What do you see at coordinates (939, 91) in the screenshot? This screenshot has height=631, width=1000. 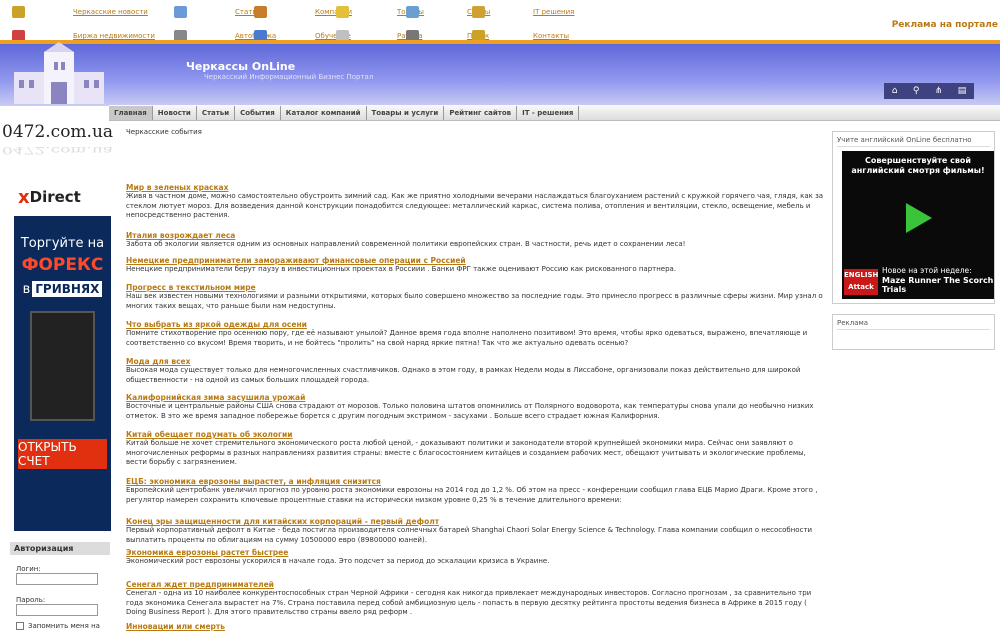 I see `sitemap-icon: ⋔` at bounding box center [939, 91].